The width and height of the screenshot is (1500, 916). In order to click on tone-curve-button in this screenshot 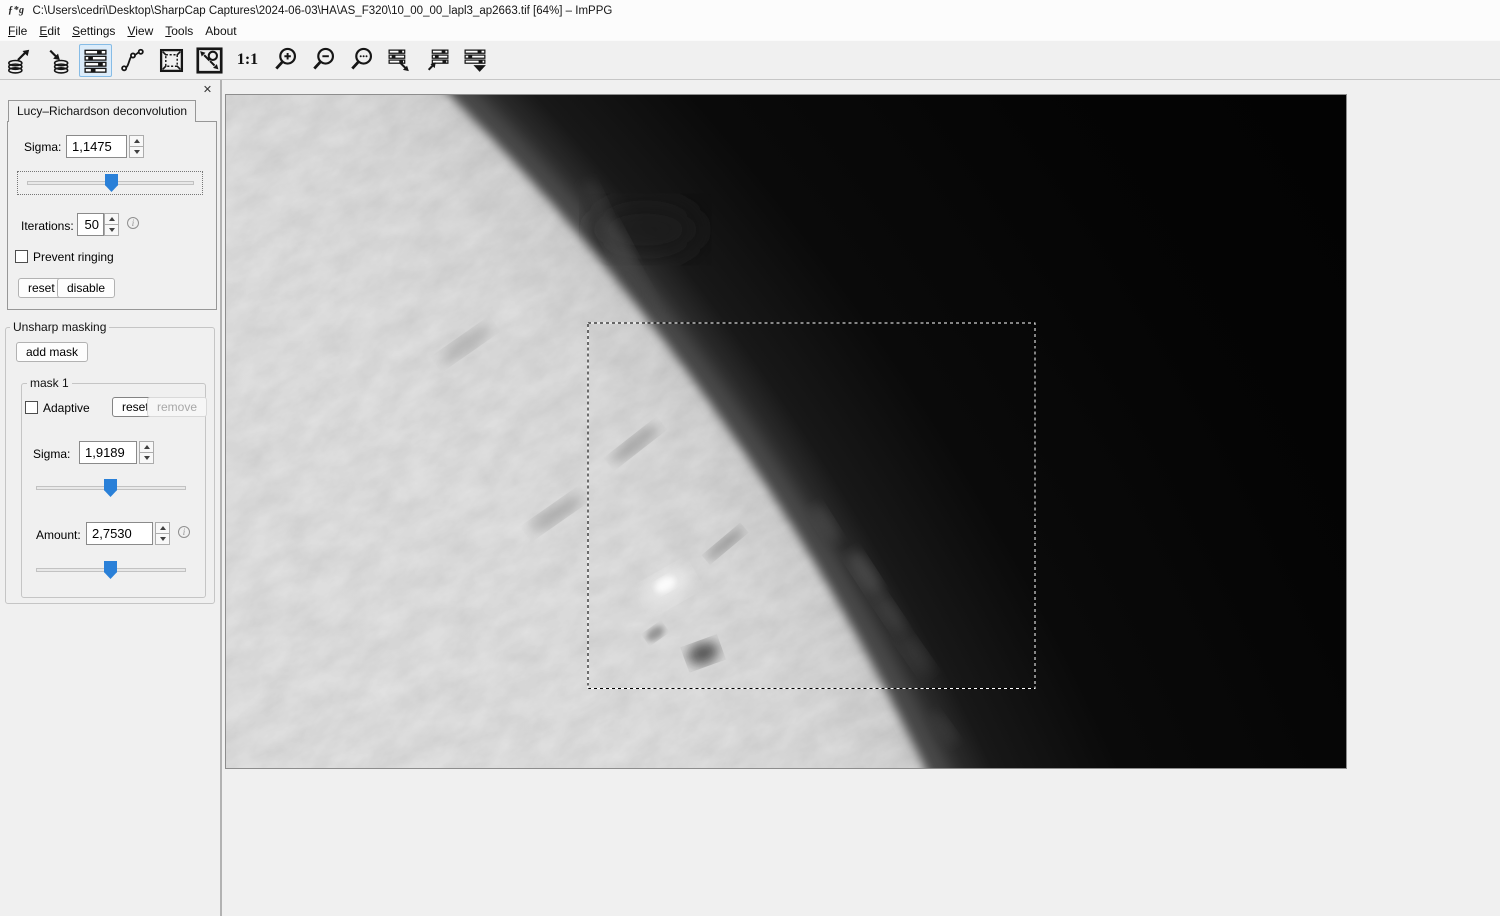, I will do `click(133, 60)`.